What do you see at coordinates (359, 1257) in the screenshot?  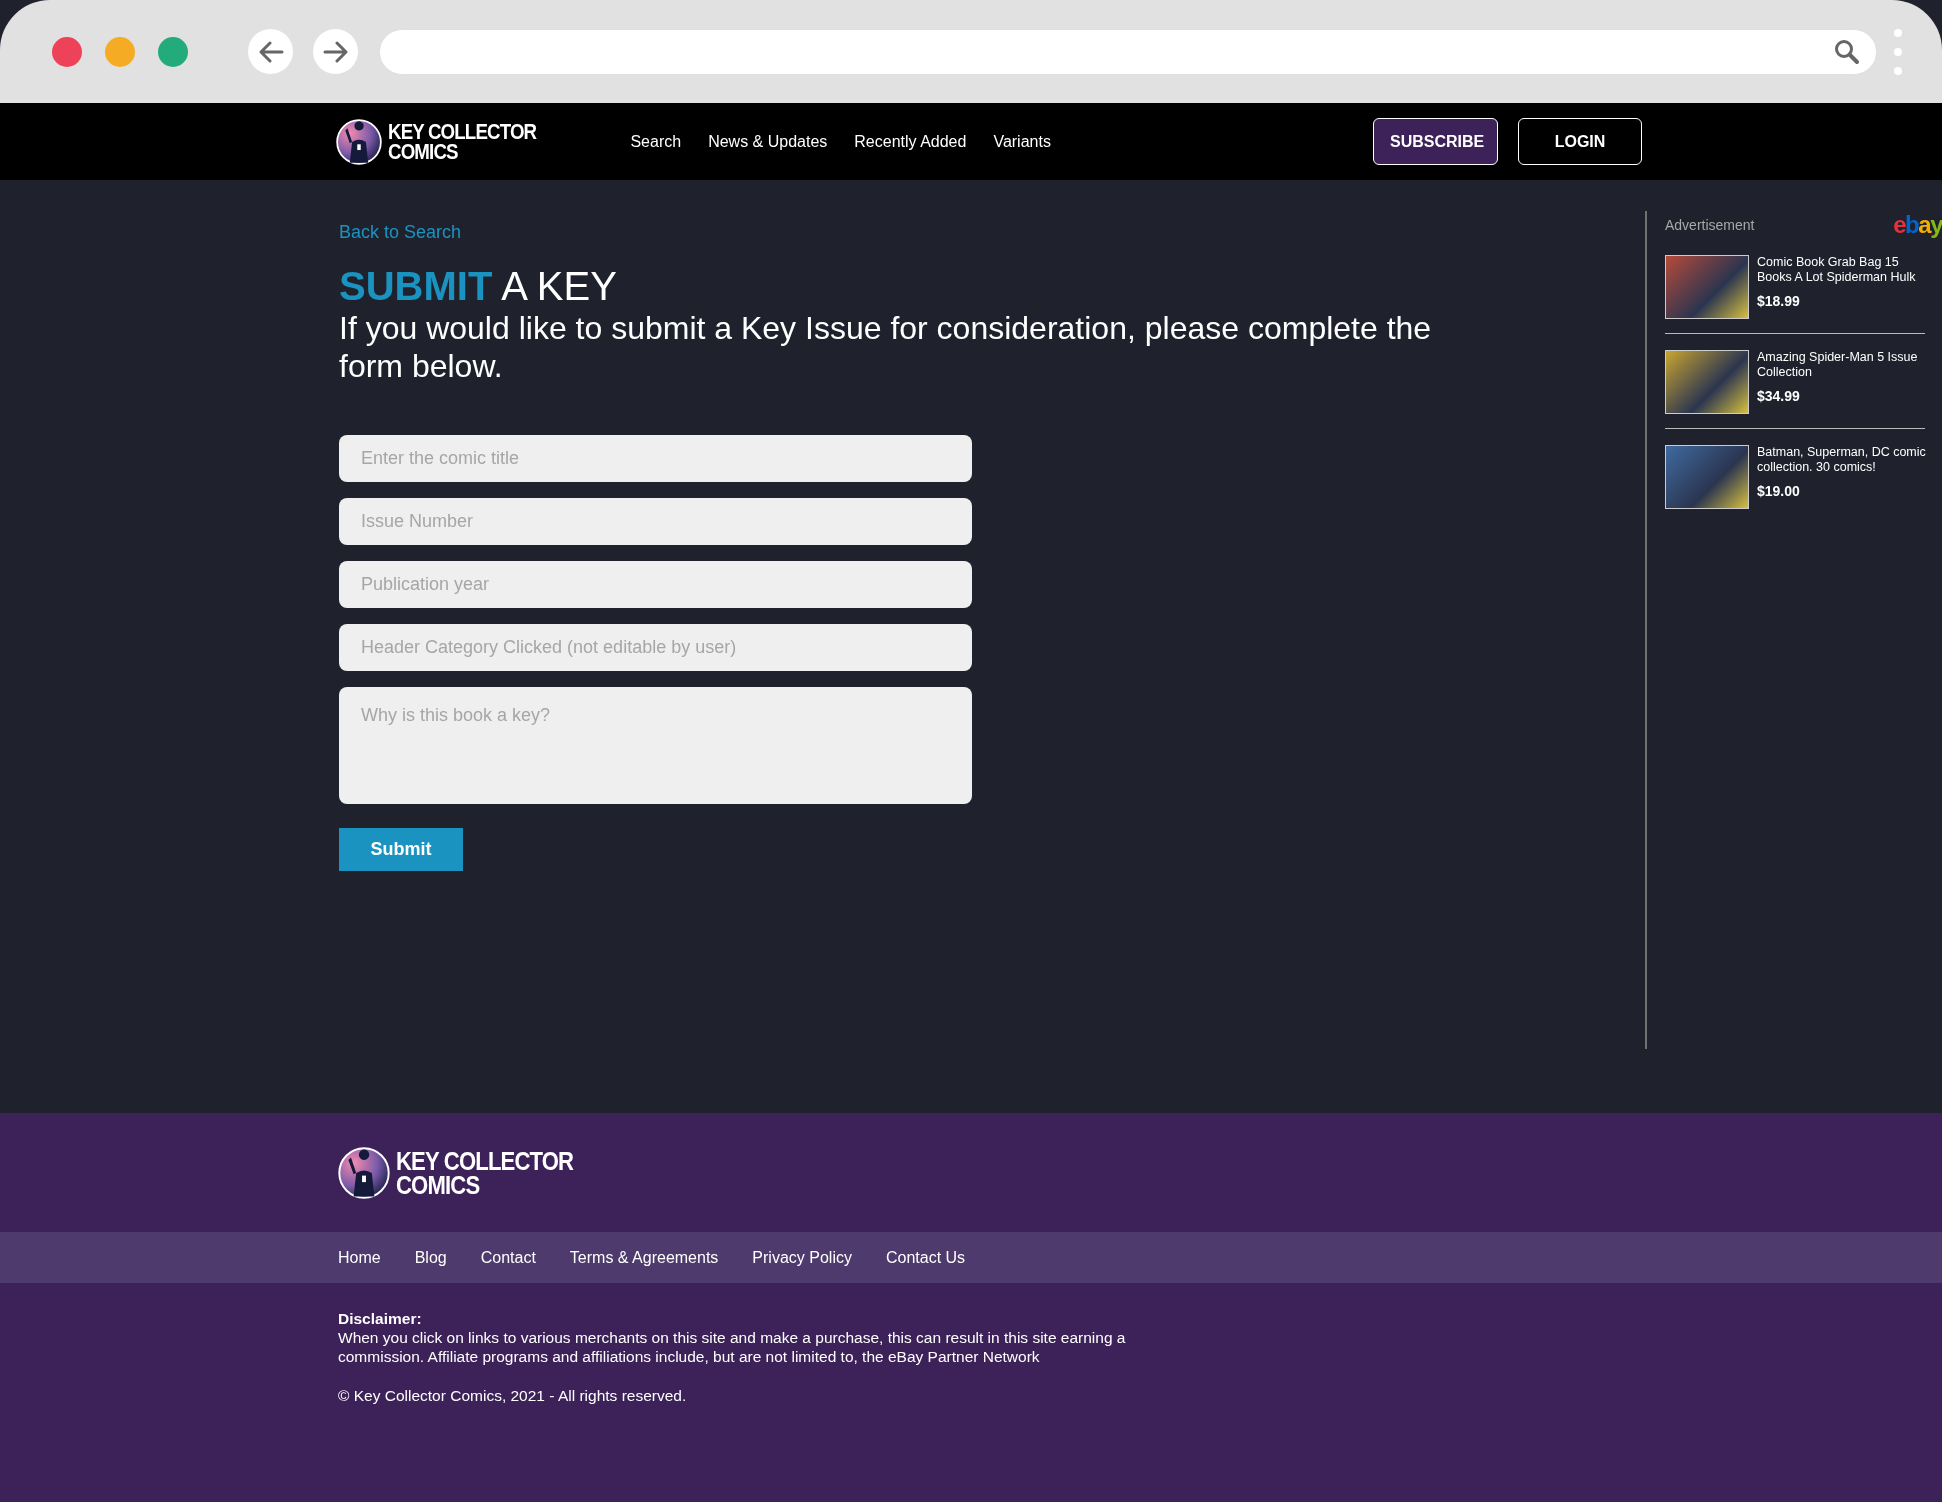 I see `footer-link: Home` at bounding box center [359, 1257].